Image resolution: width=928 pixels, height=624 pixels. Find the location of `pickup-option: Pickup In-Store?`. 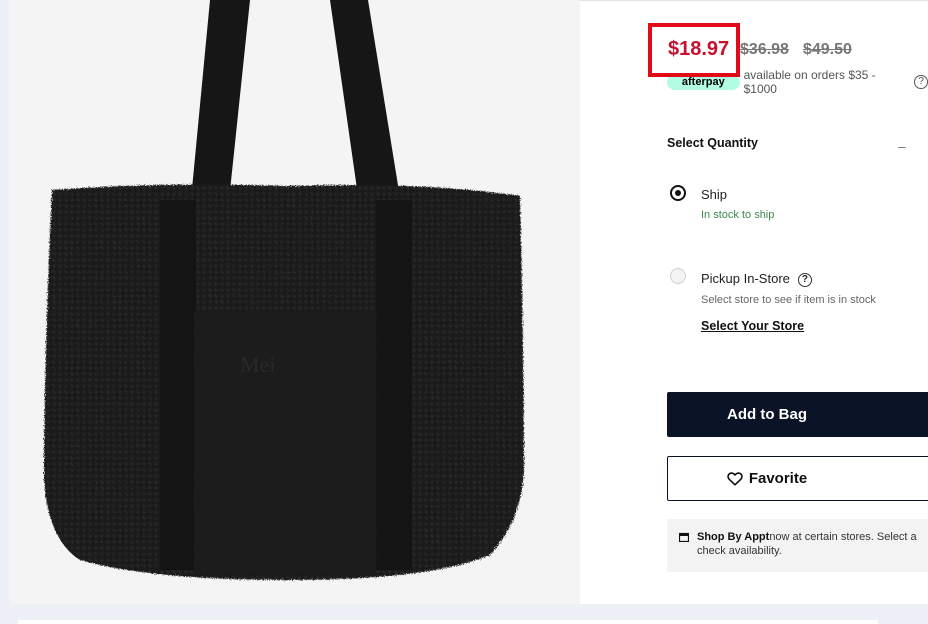

pickup-option: Pickup In-Store? is located at coordinates (756, 279).